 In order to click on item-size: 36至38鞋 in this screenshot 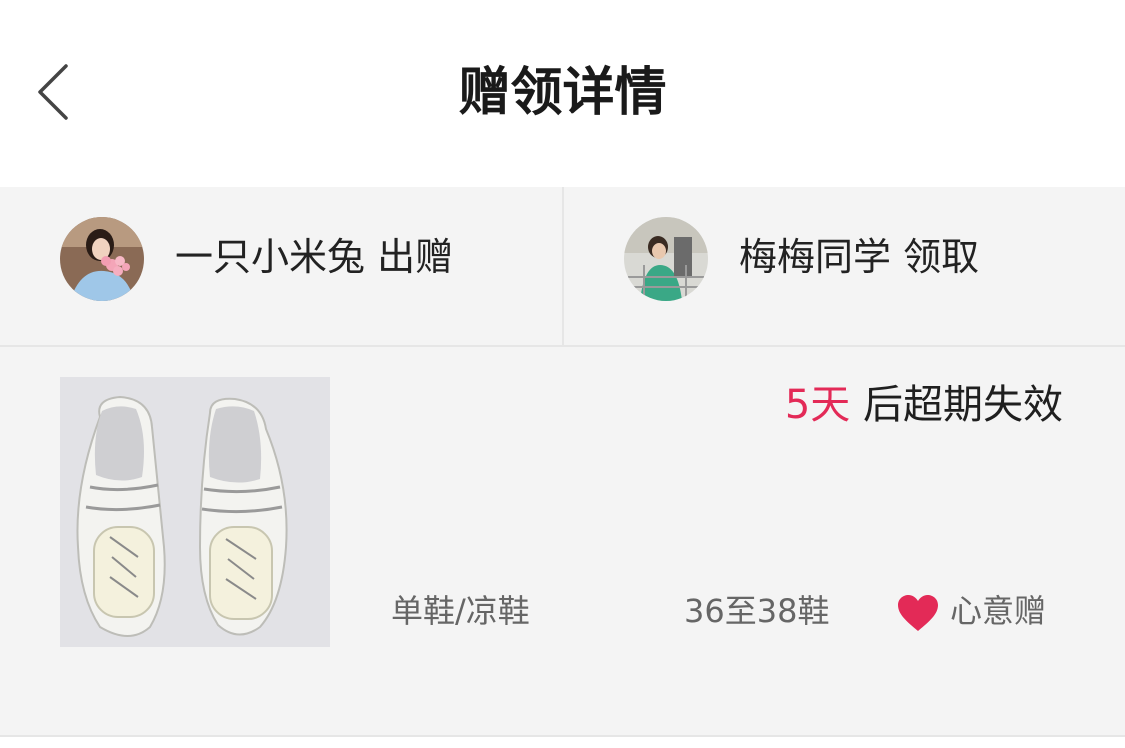, I will do `click(757, 611)`.